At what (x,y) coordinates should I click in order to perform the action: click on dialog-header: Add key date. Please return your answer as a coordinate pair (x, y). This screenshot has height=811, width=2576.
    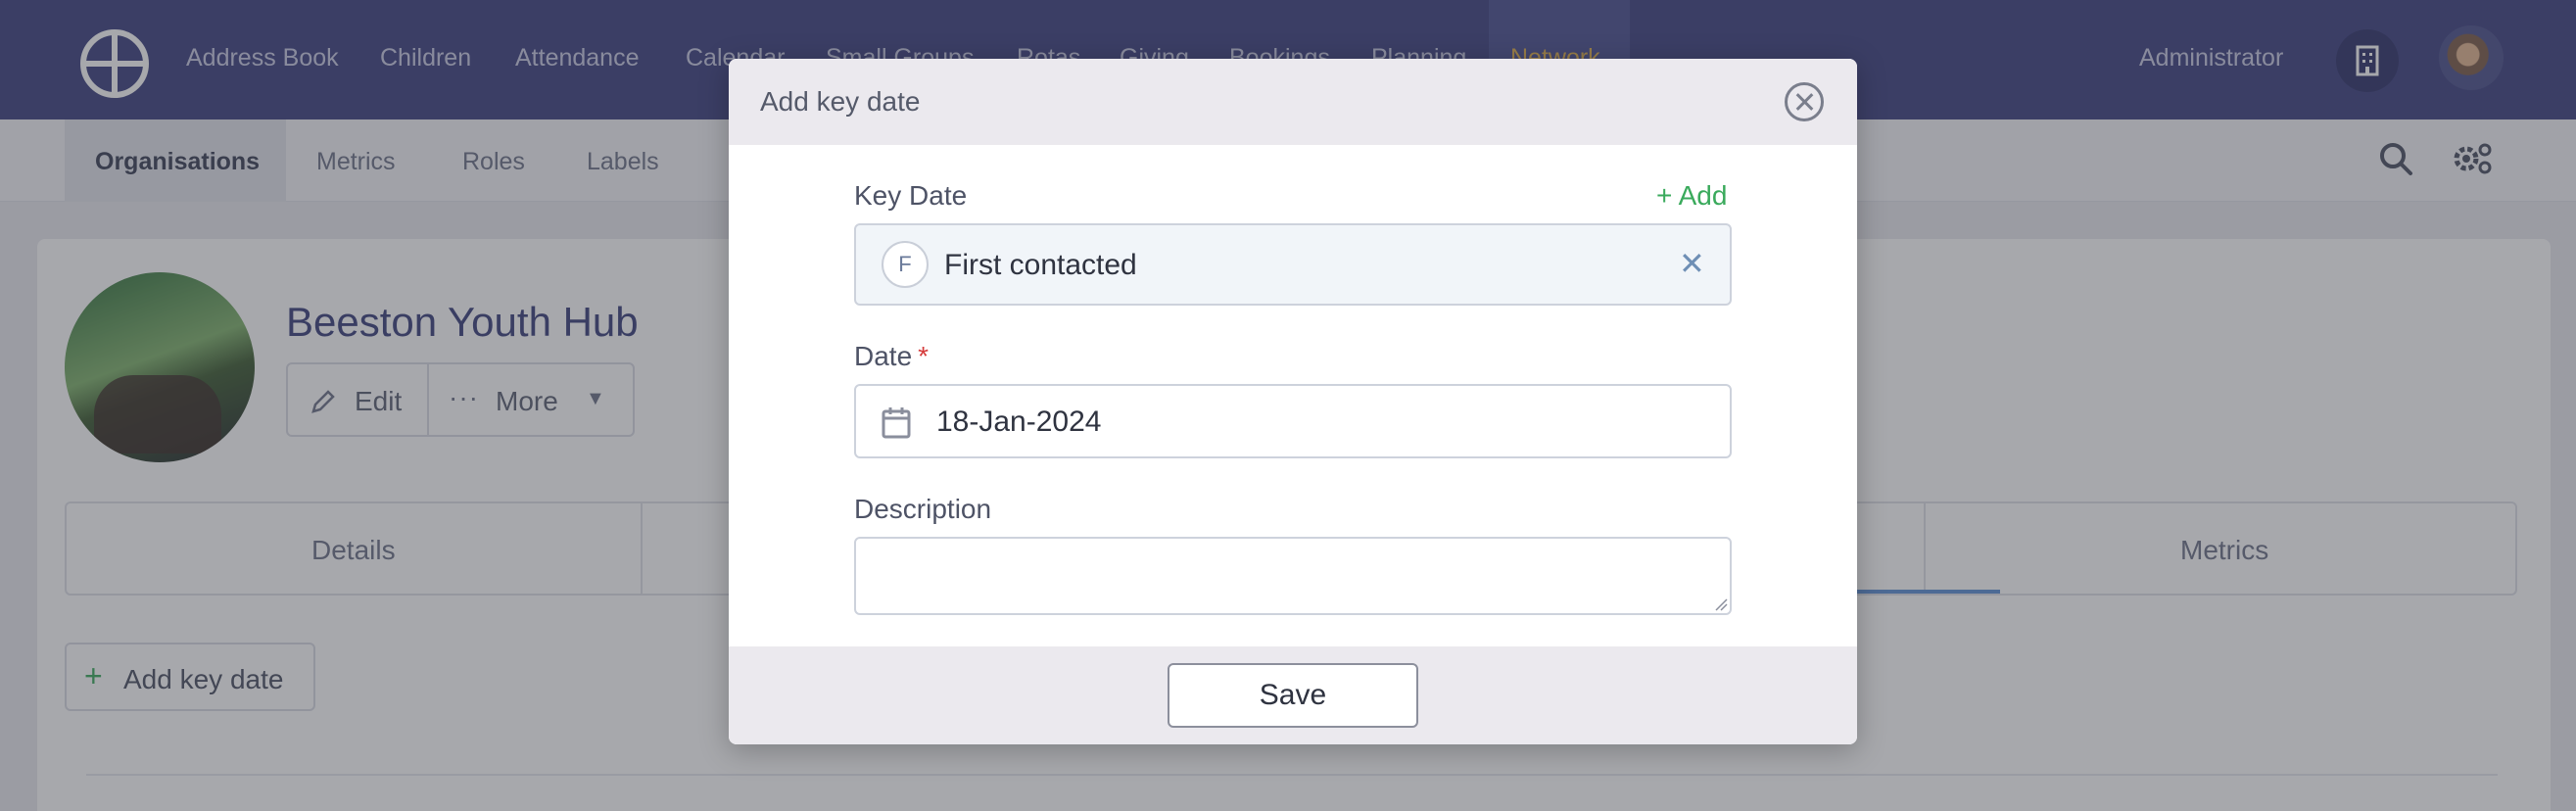
    Looking at the image, I should click on (1293, 102).